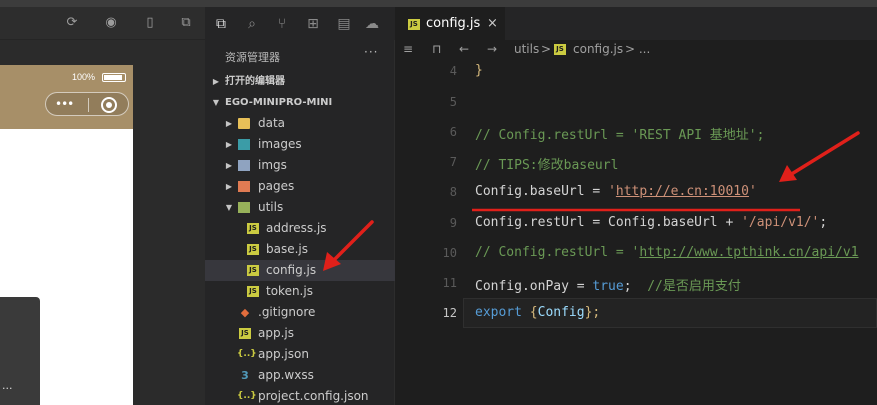 The image size is (877, 405). I want to click on capsule-divider, so click(88, 105).